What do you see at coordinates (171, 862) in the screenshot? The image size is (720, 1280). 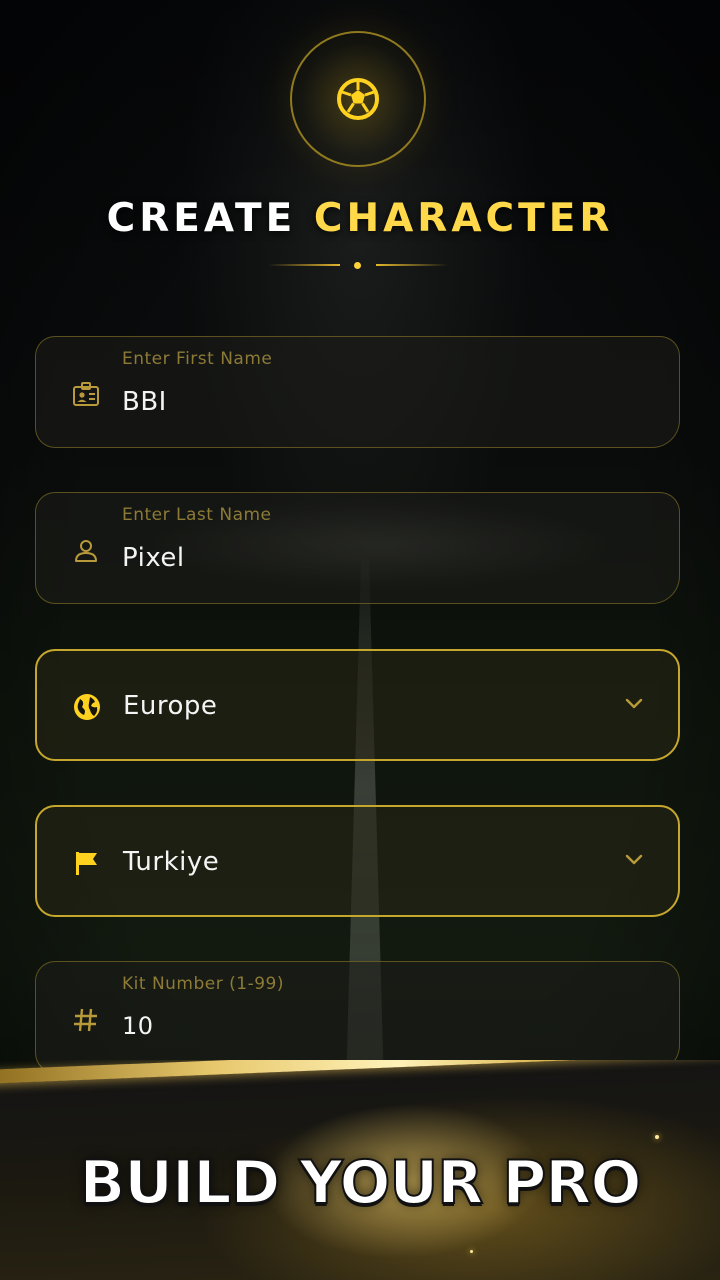 I see `country-value: Turkiye` at bounding box center [171, 862].